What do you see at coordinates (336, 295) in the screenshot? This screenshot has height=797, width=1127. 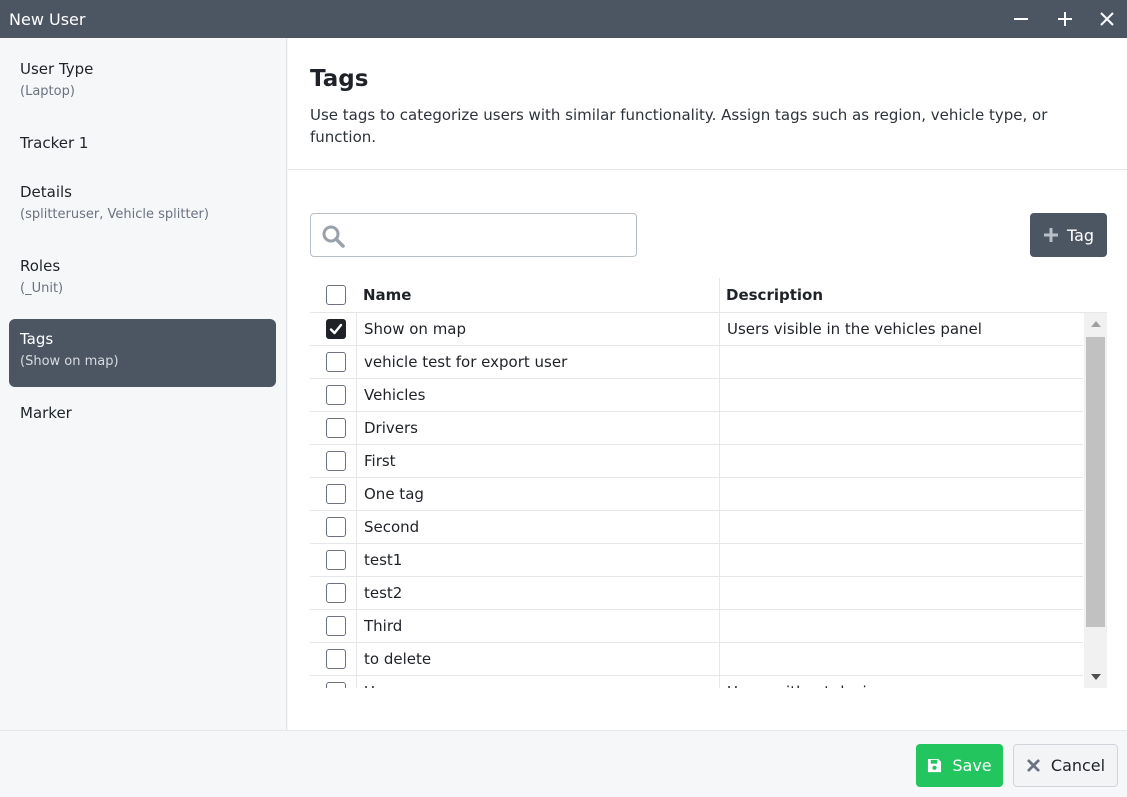 I see `select-all-checkbox` at bounding box center [336, 295].